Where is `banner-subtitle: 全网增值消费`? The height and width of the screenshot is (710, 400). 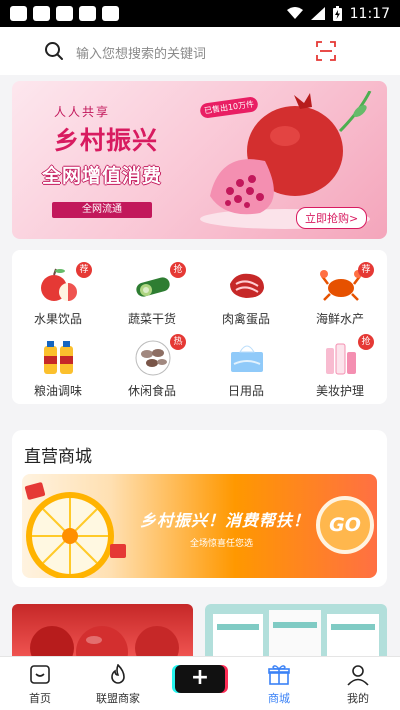
banner-subtitle: 全网增值消费 is located at coordinates (102, 176).